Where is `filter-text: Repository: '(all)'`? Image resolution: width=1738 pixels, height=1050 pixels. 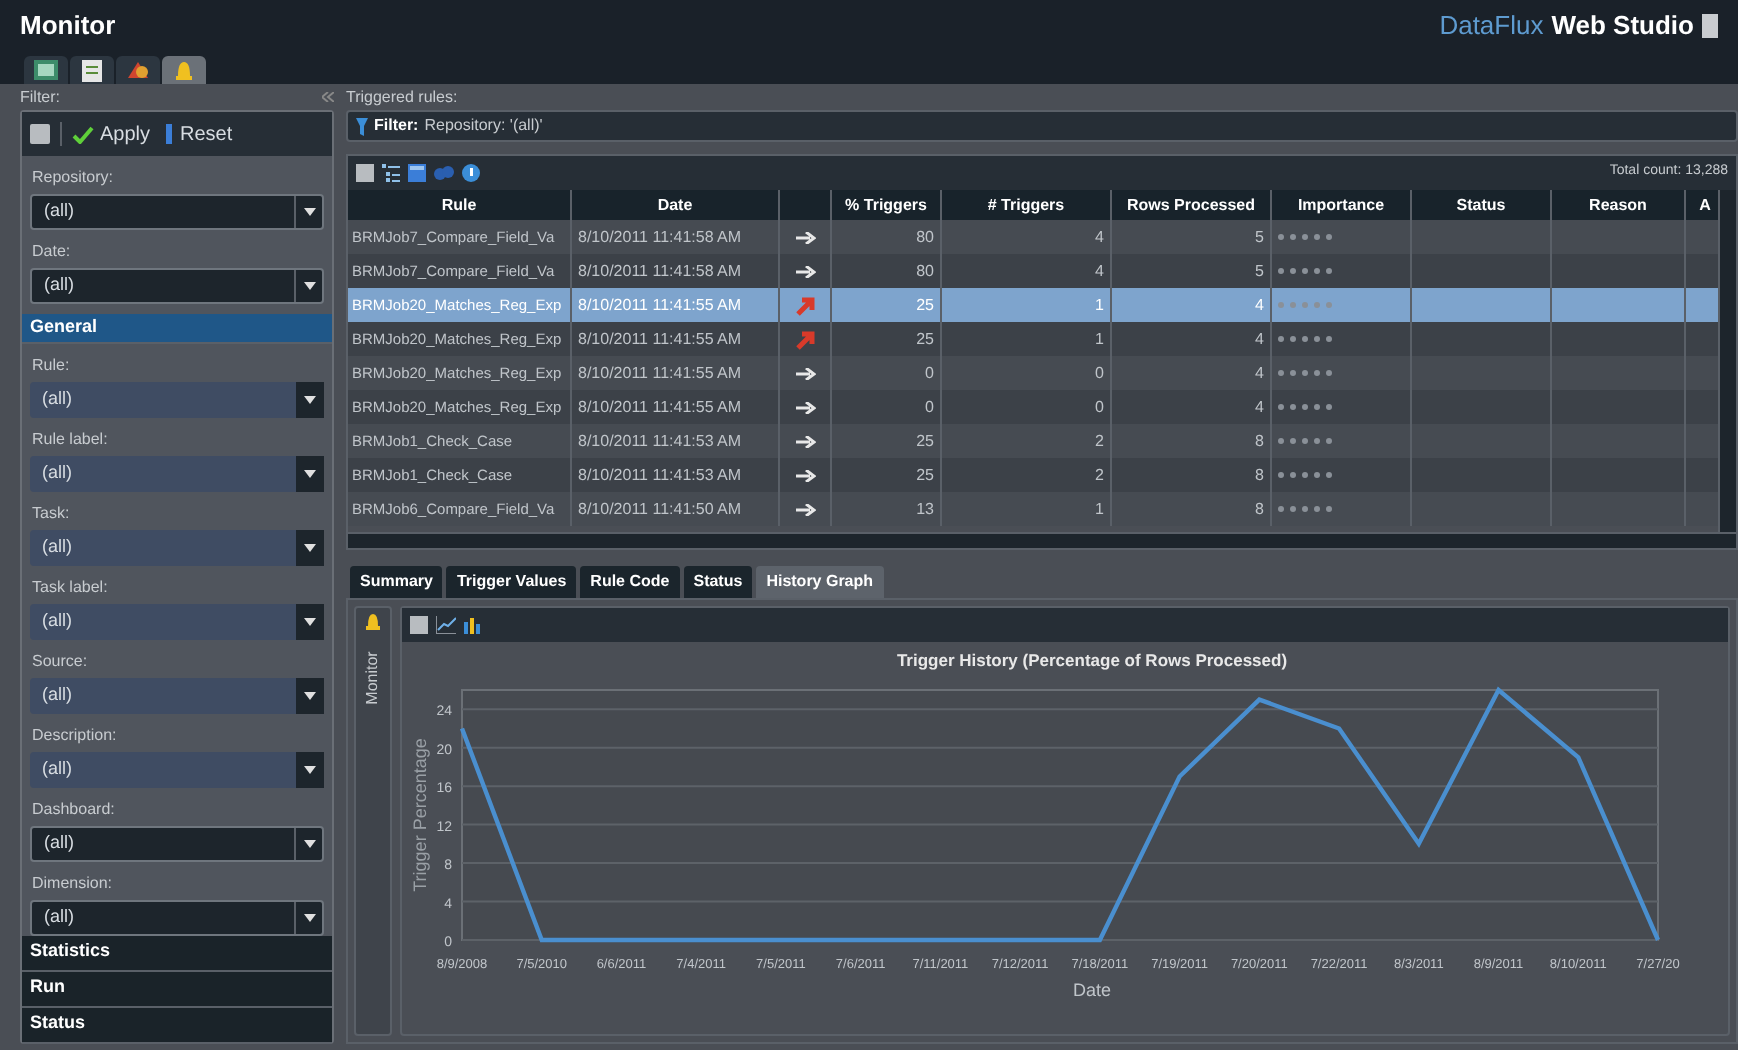
filter-text: Repository: '(all)' is located at coordinates (483, 126).